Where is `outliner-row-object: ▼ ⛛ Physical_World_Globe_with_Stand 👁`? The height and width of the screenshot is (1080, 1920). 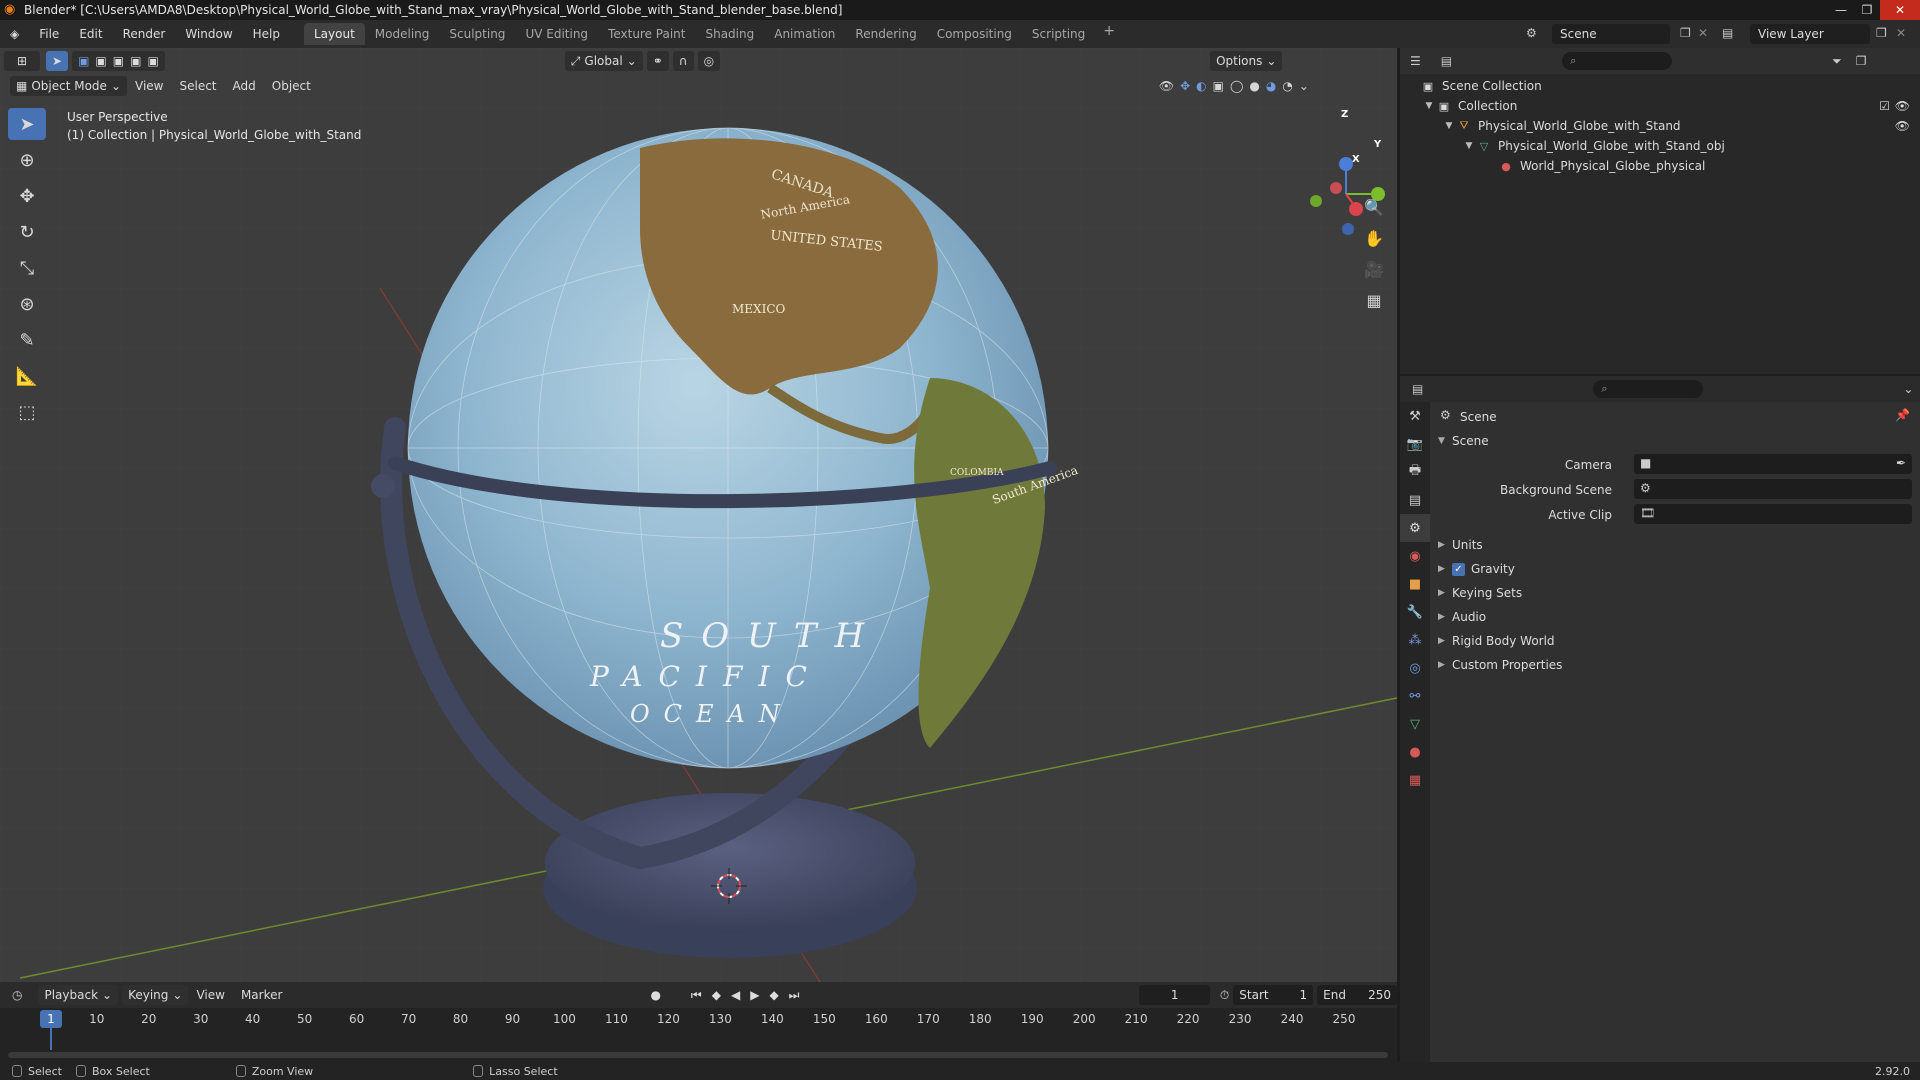
outliner-row-object: ▼ ⛛ Physical_World_Globe_with_Stand 👁 is located at coordinates (1660, 126).